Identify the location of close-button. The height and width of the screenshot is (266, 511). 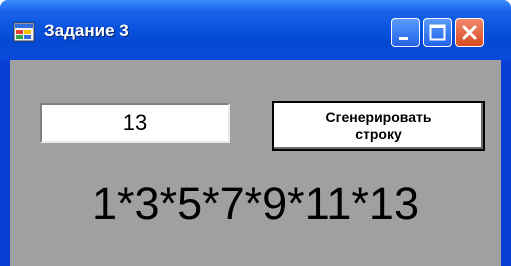
(469, 32).